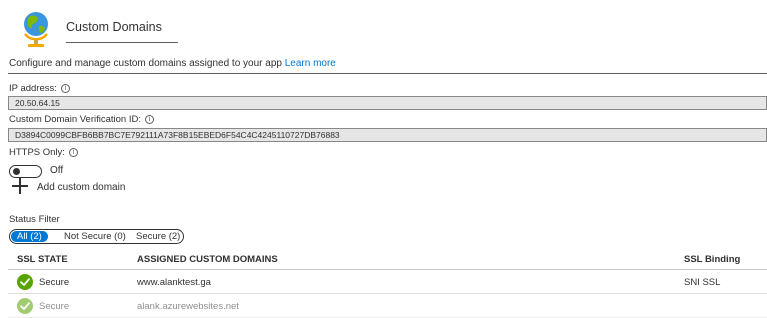 The image size is (767, 318). I want to click on status-filter-label: Status Filter, so click(34, 219).